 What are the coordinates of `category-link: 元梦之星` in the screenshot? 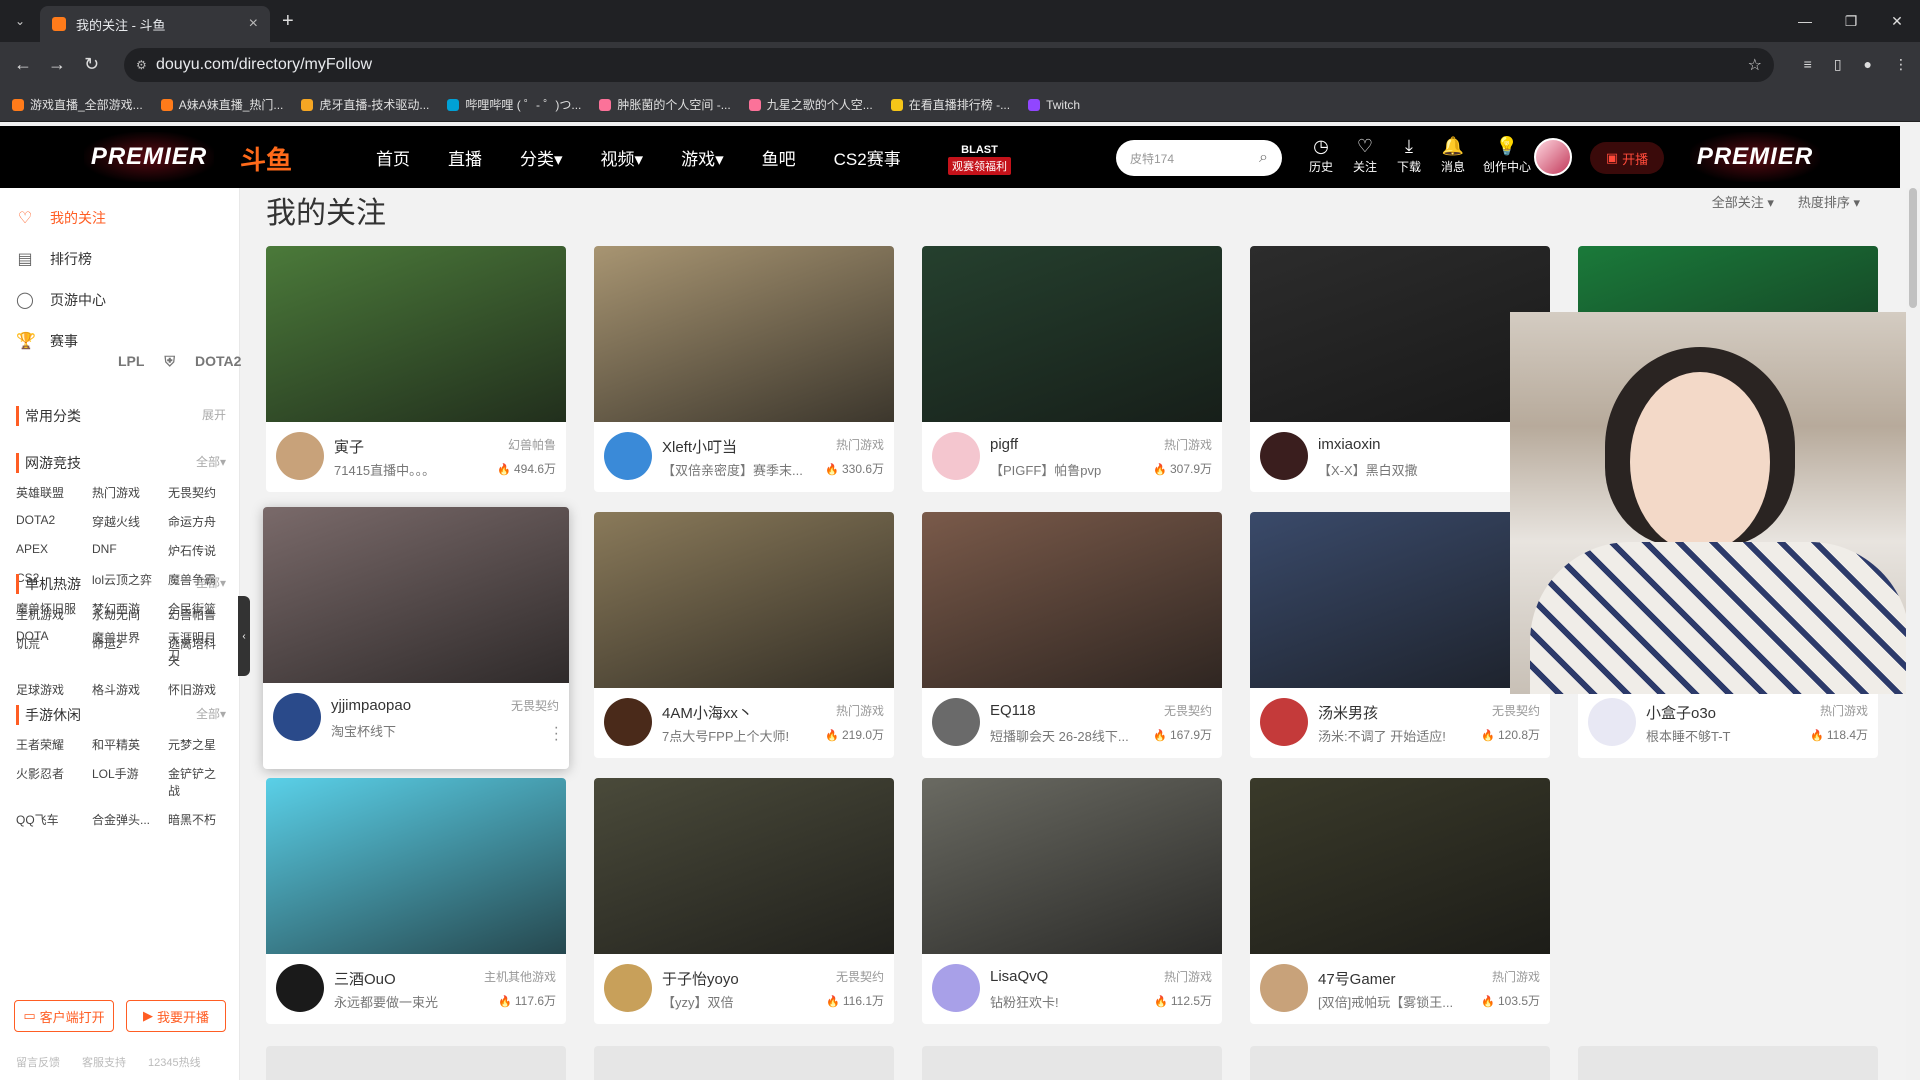 It's located at (197, 744).